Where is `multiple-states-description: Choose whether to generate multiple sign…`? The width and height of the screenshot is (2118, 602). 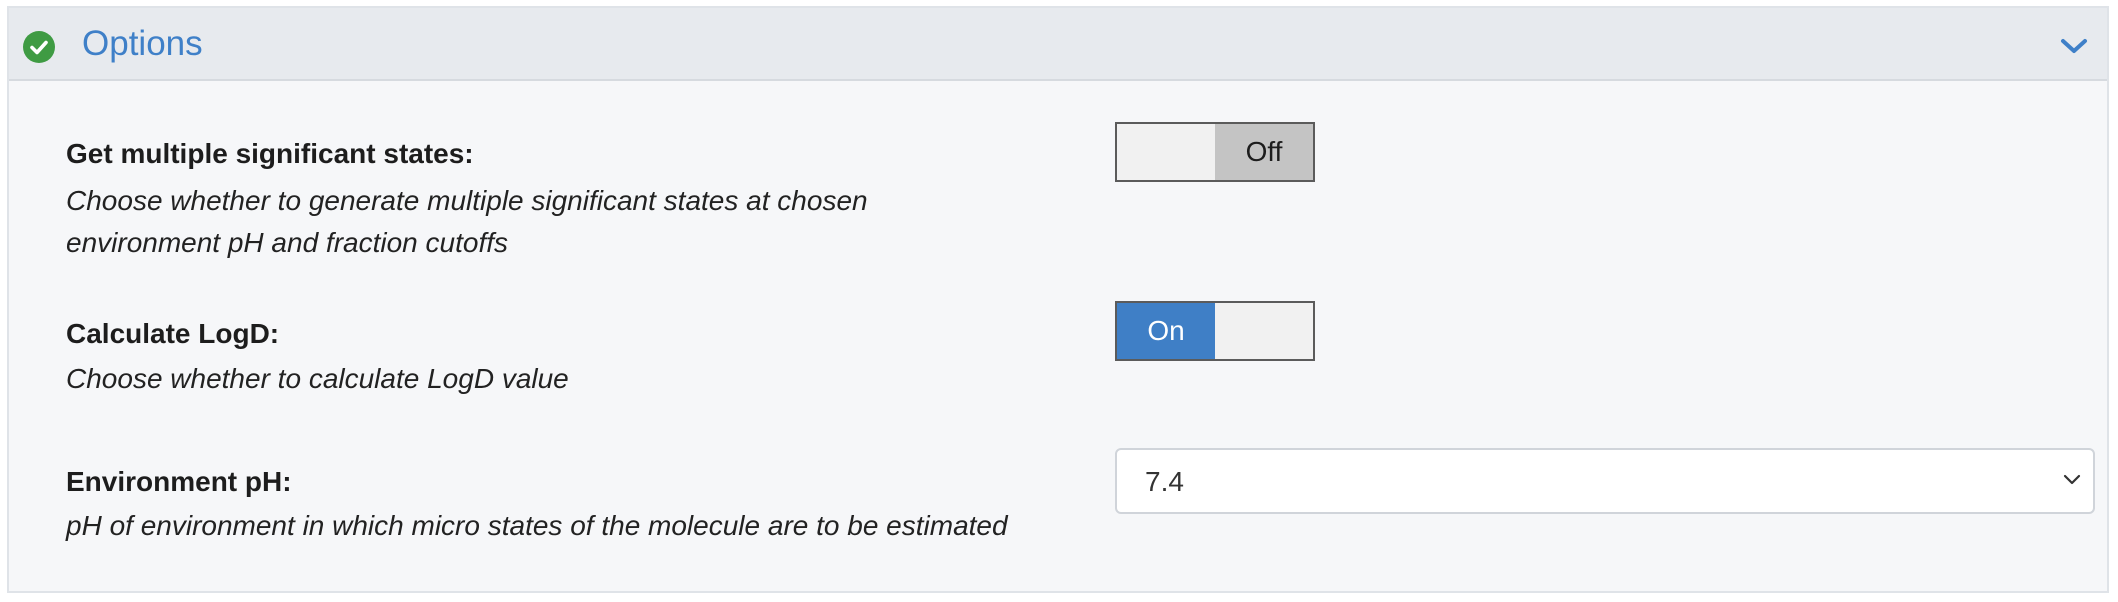 multiple-states-description: Choose whether to generate multiple sign… is located at coordinates (467, 221).